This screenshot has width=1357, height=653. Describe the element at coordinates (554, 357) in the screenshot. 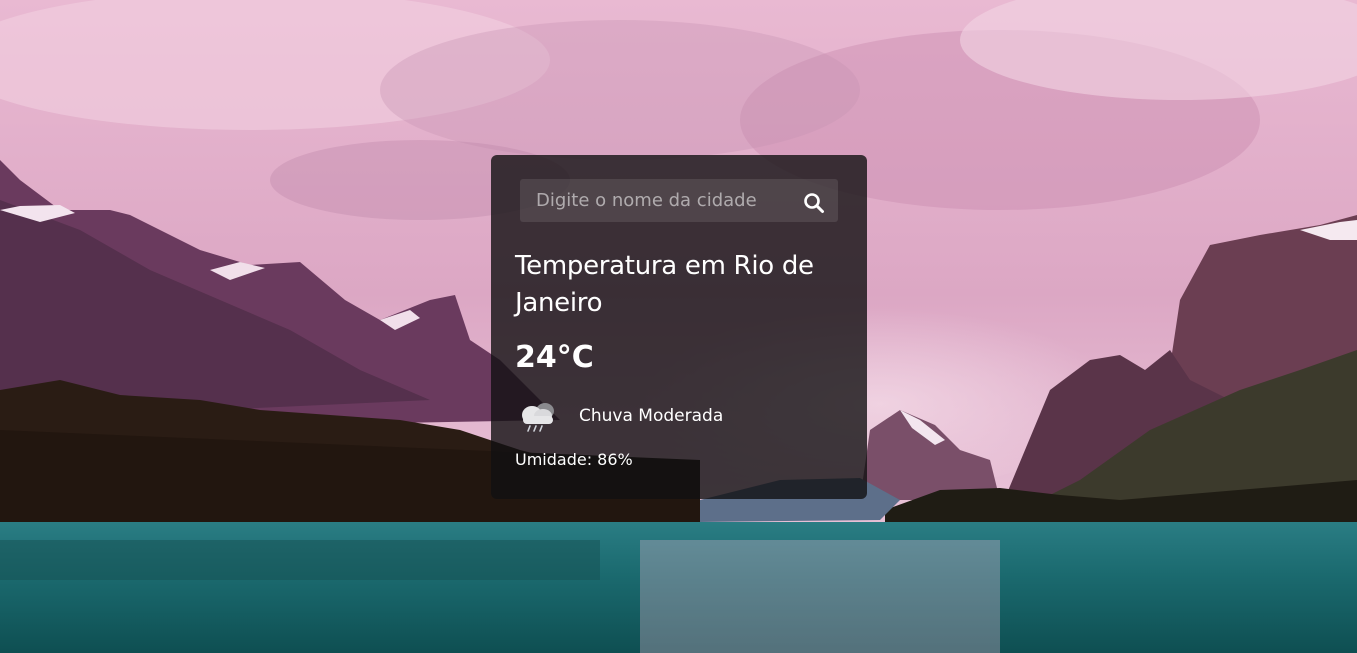

I see `temperature-value: 24°C` at that location.